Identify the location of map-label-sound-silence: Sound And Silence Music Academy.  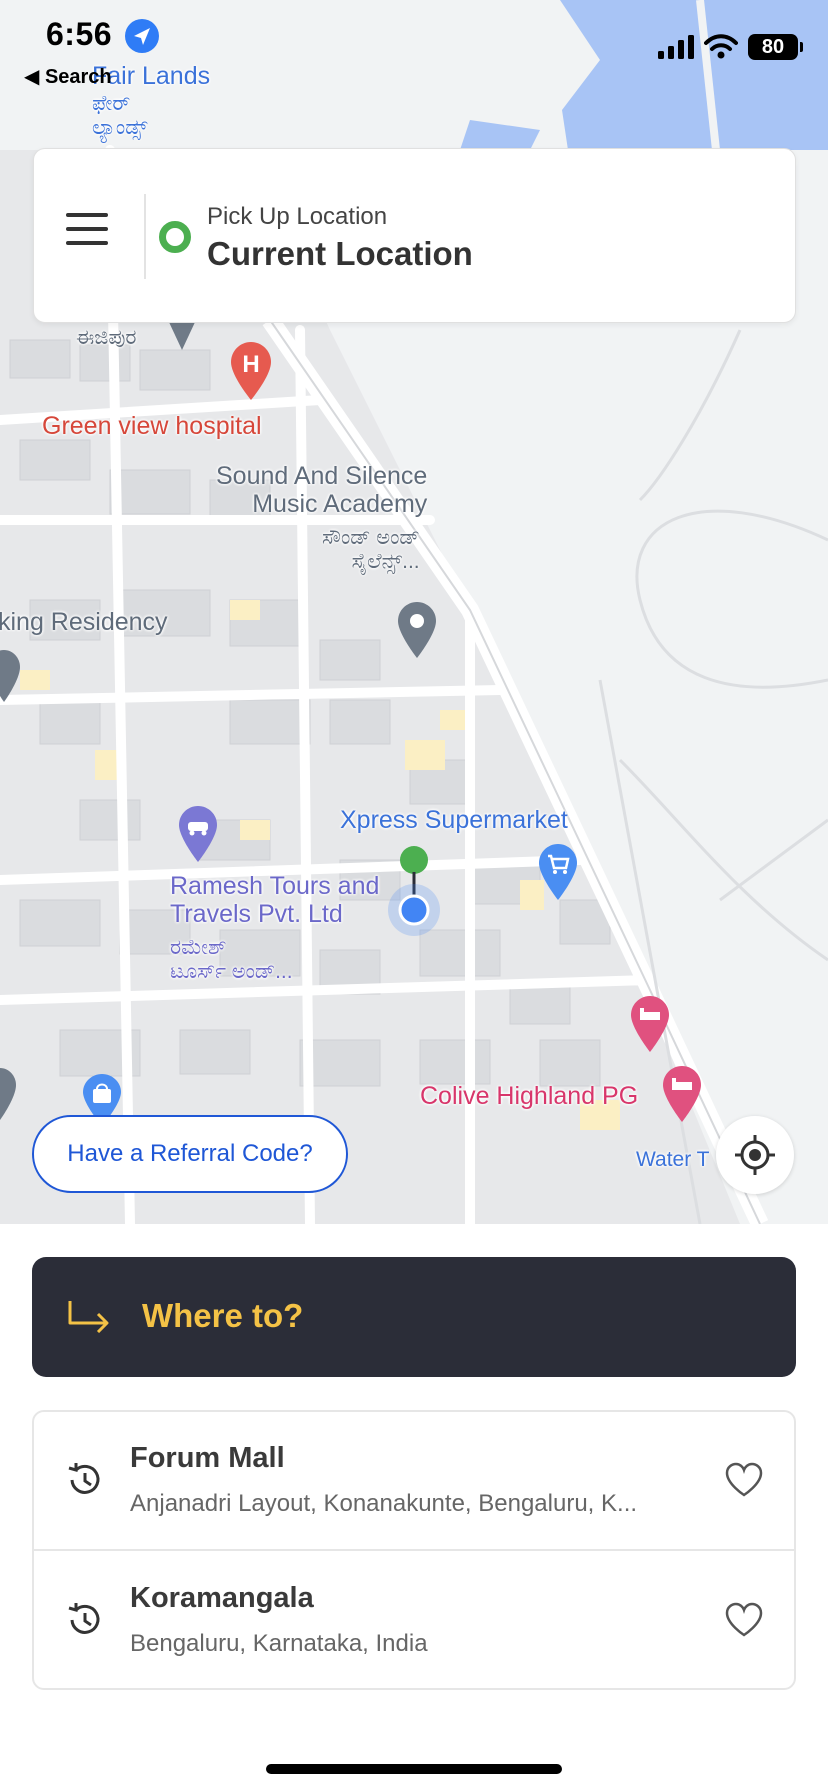
(321, 490).